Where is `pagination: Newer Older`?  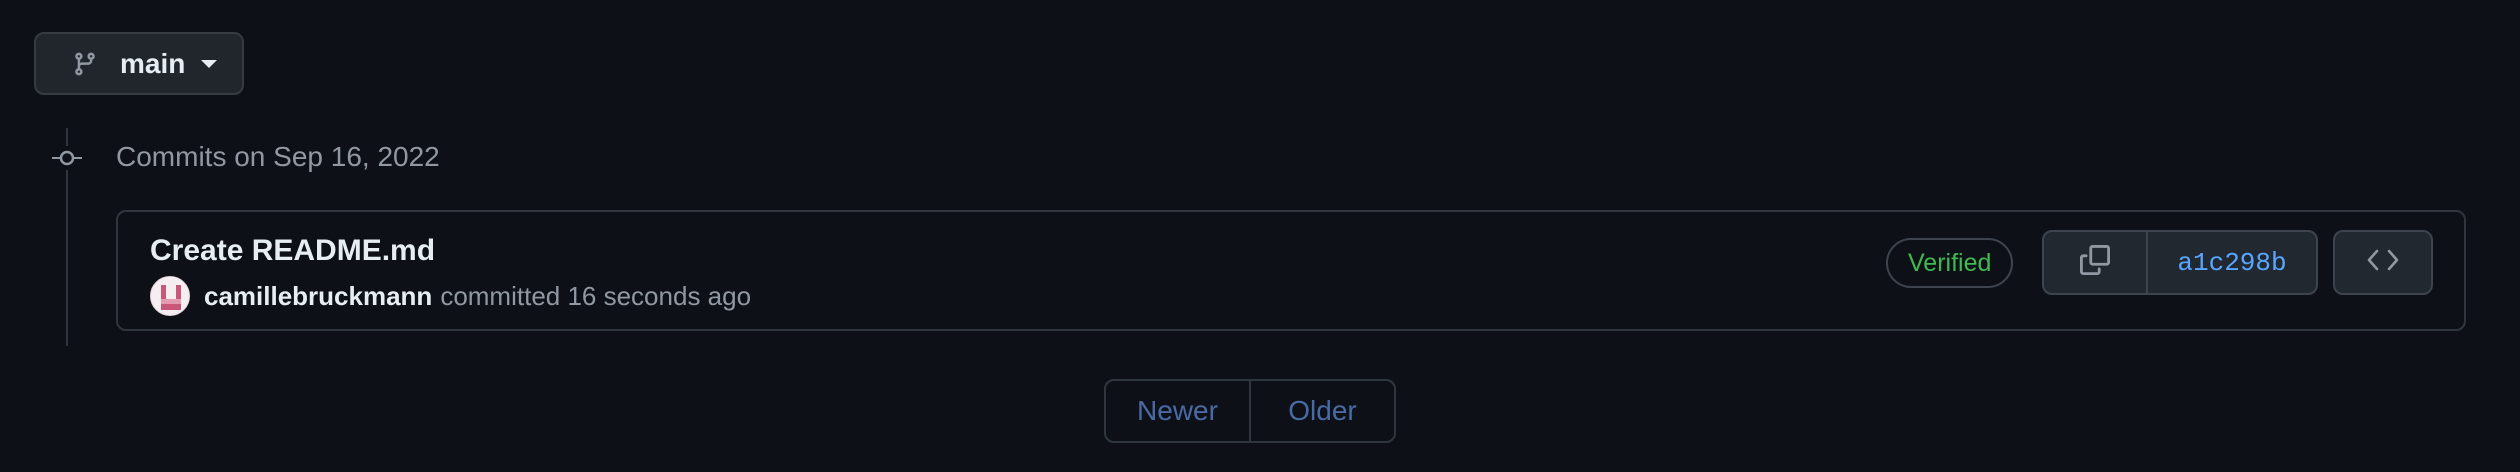
pagination: Newer Older is located at coordinates (1250, 411).